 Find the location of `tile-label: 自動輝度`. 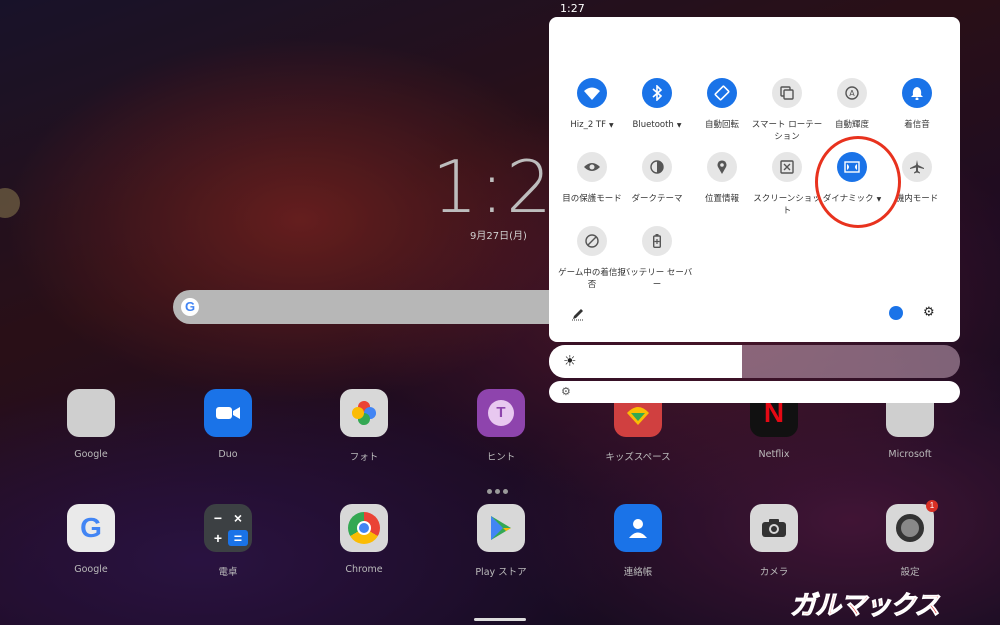

tile-label: 自動輝度 is located at coordinates (851, 125).